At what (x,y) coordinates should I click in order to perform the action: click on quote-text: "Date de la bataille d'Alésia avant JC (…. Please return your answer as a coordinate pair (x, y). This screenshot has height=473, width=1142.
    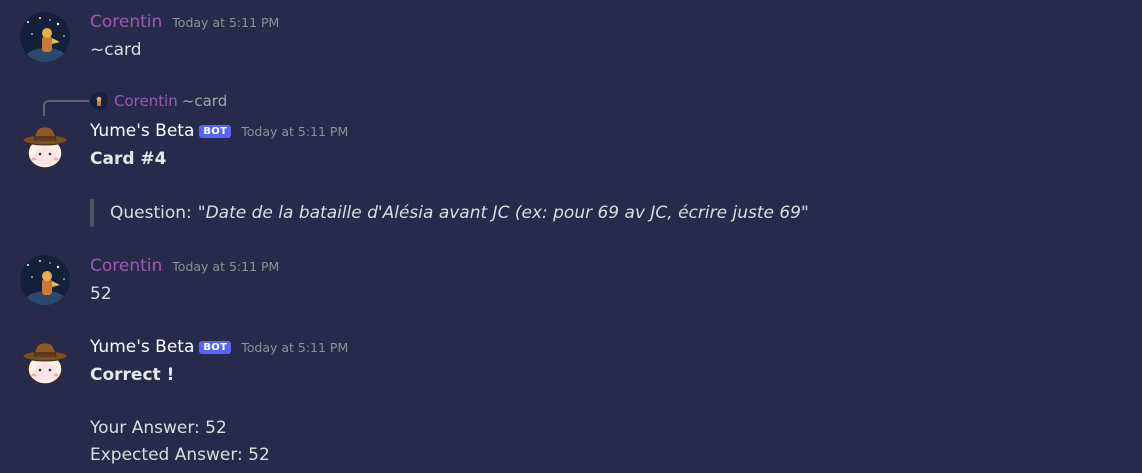
    Looking at the image, I should click on (503, 213).